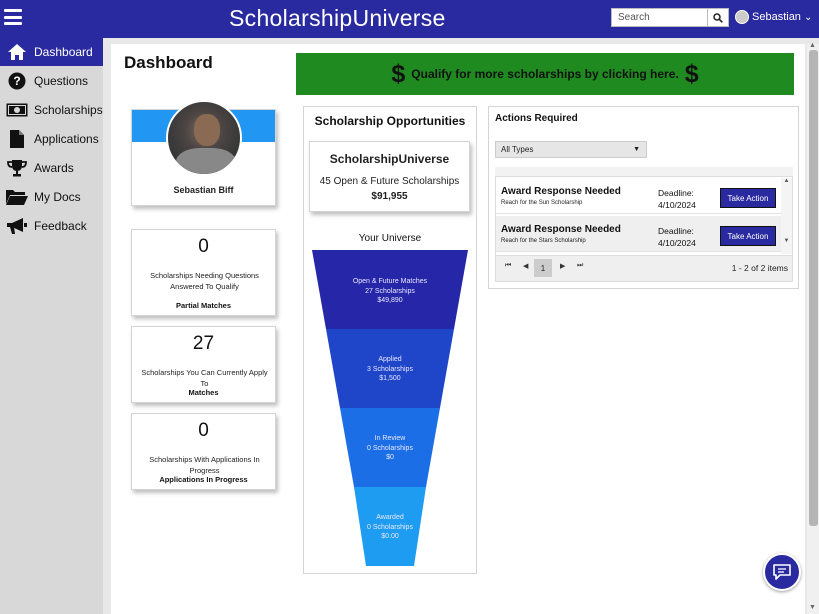 The width and height of the screenshot is (819, 614). Describe the element at coordinates (337, 18) in the screenshot. I see `app-title: ScholarshipUniverse` at that location.